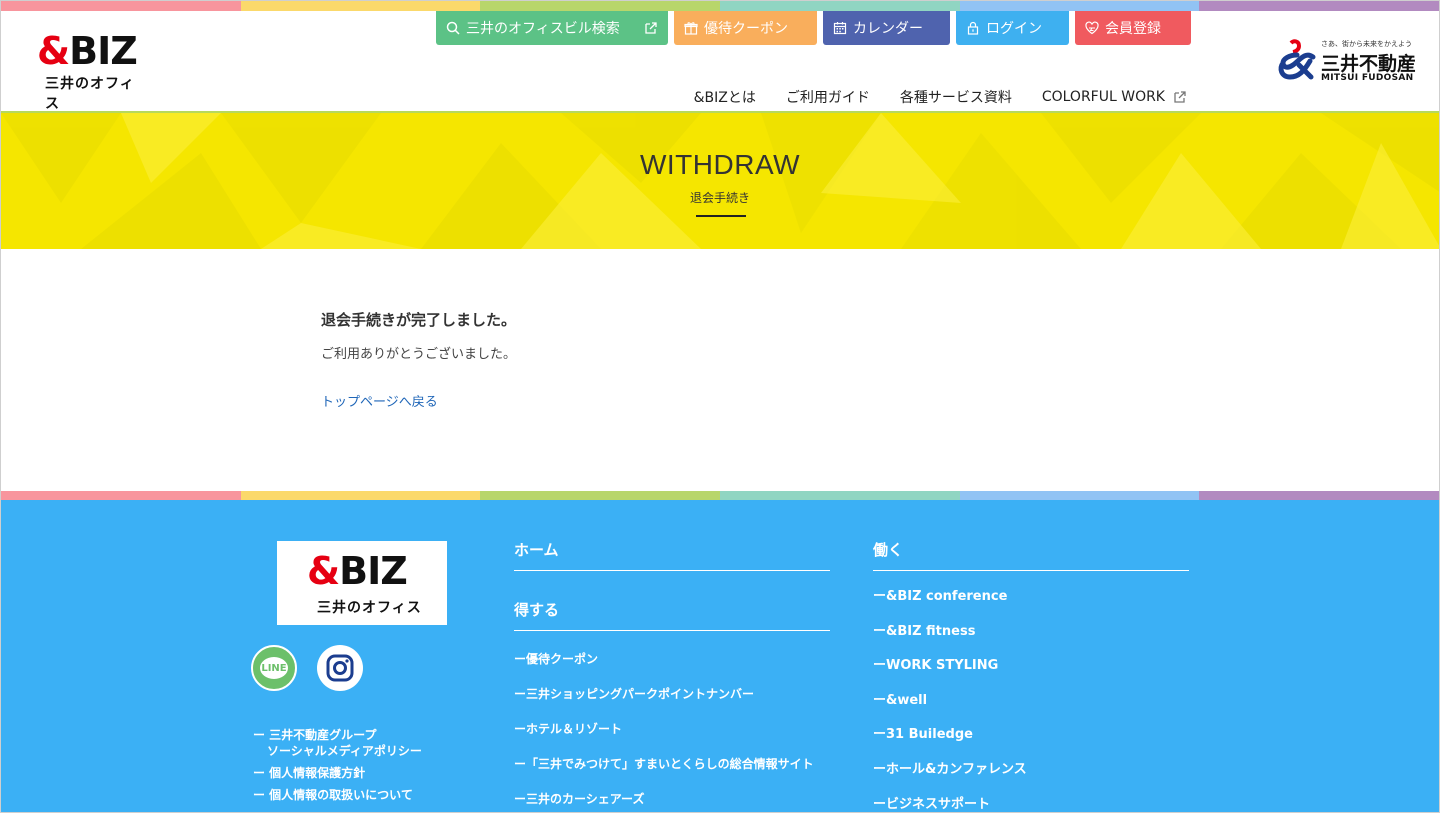 Image resolution: width=1440 pixels, height=813 pixels. What do you see at coordinates (379, 400) in the screenshot?
I see `back-to-top-link: トップページへ戻る` at bounding box center [379, 400].